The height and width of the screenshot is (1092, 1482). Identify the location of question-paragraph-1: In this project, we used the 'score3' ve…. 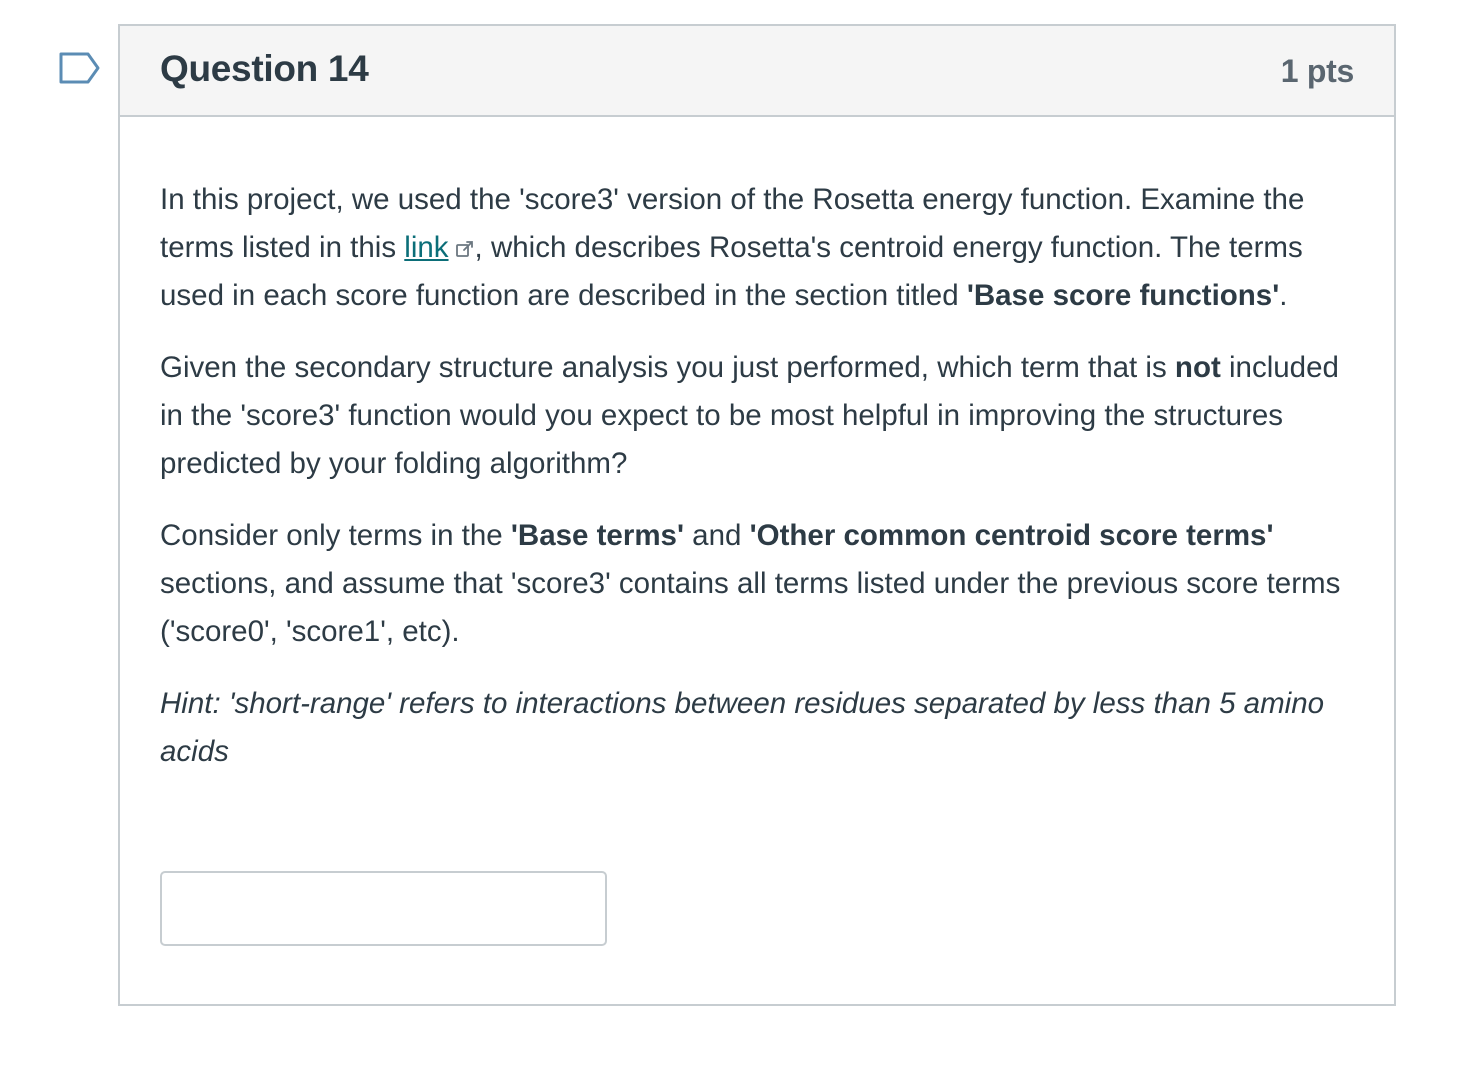
(760, 248).